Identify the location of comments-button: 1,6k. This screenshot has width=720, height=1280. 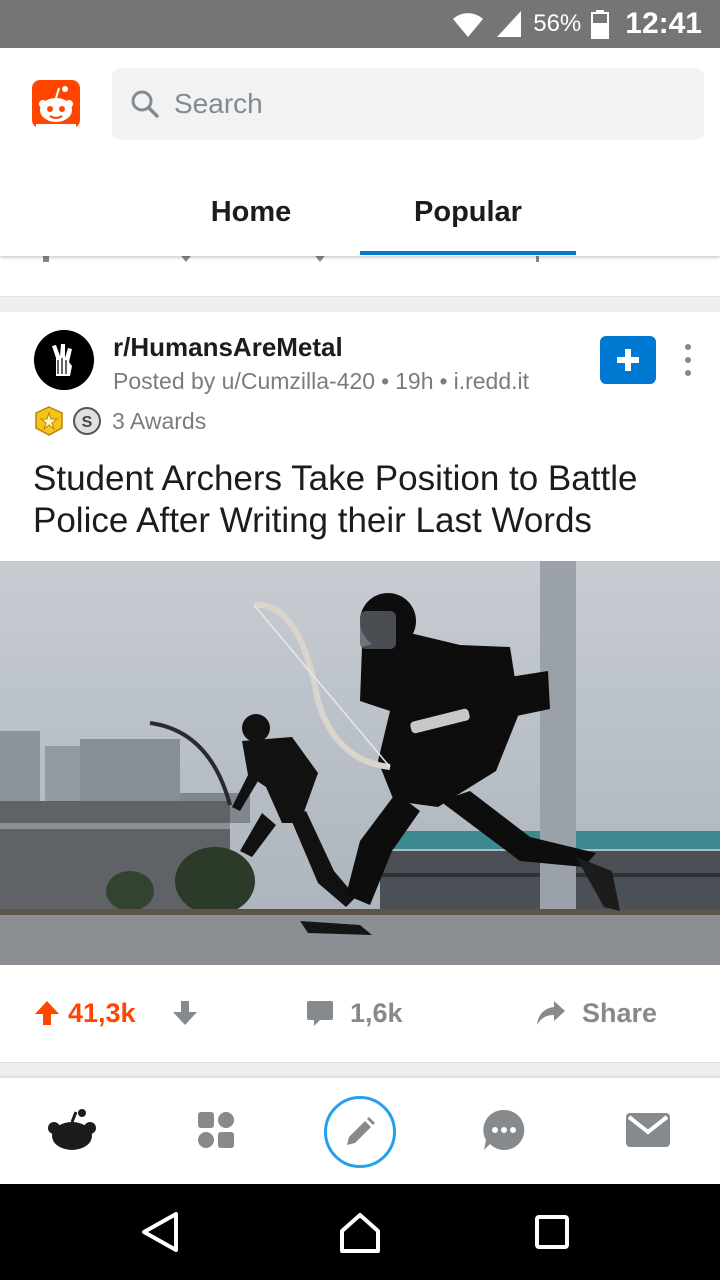
(354, 1013).